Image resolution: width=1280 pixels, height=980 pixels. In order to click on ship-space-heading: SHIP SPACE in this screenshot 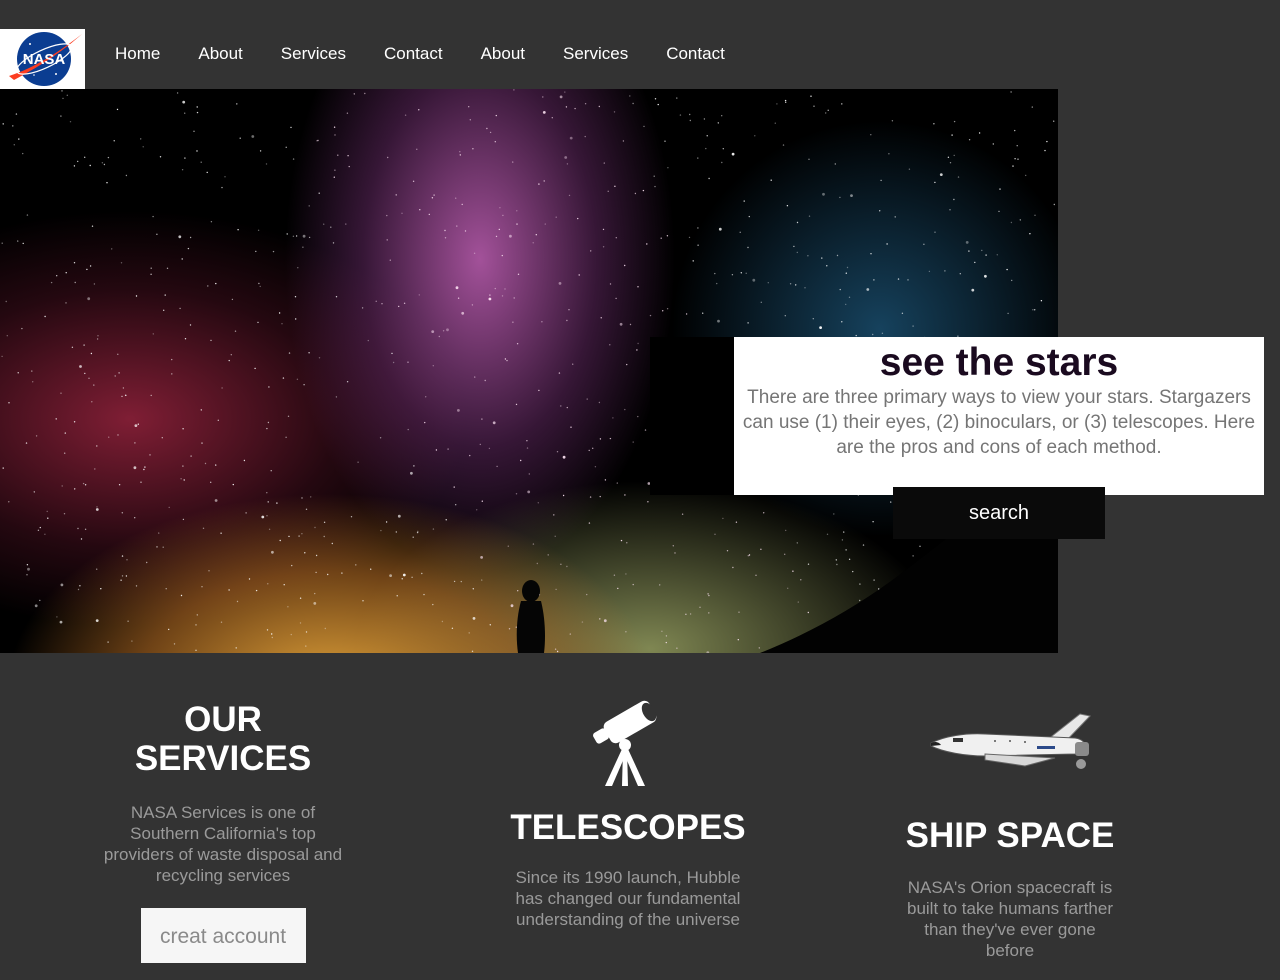, I will do `click(1010, 835)`.